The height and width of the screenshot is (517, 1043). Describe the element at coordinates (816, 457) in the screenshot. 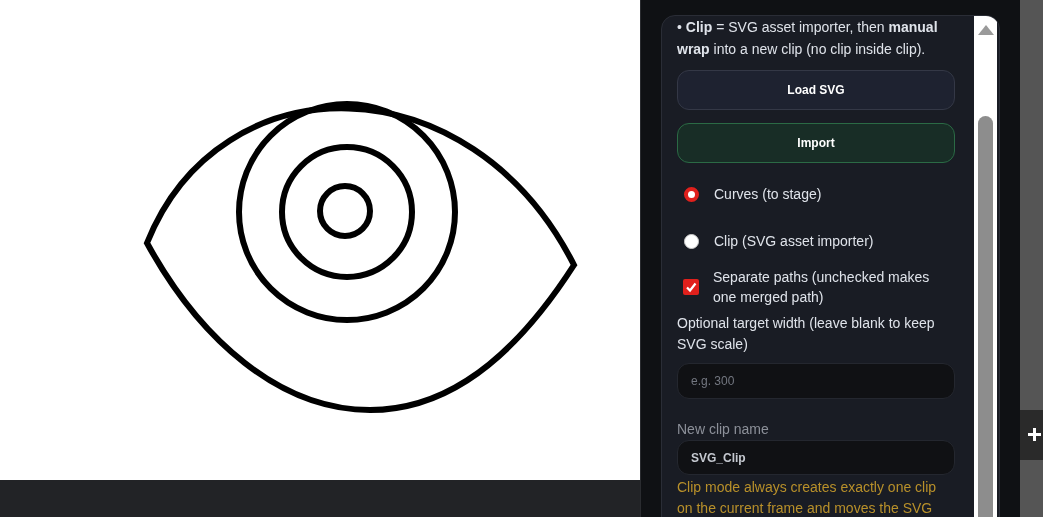

I see `input-field: SVG_Clip` at that location.